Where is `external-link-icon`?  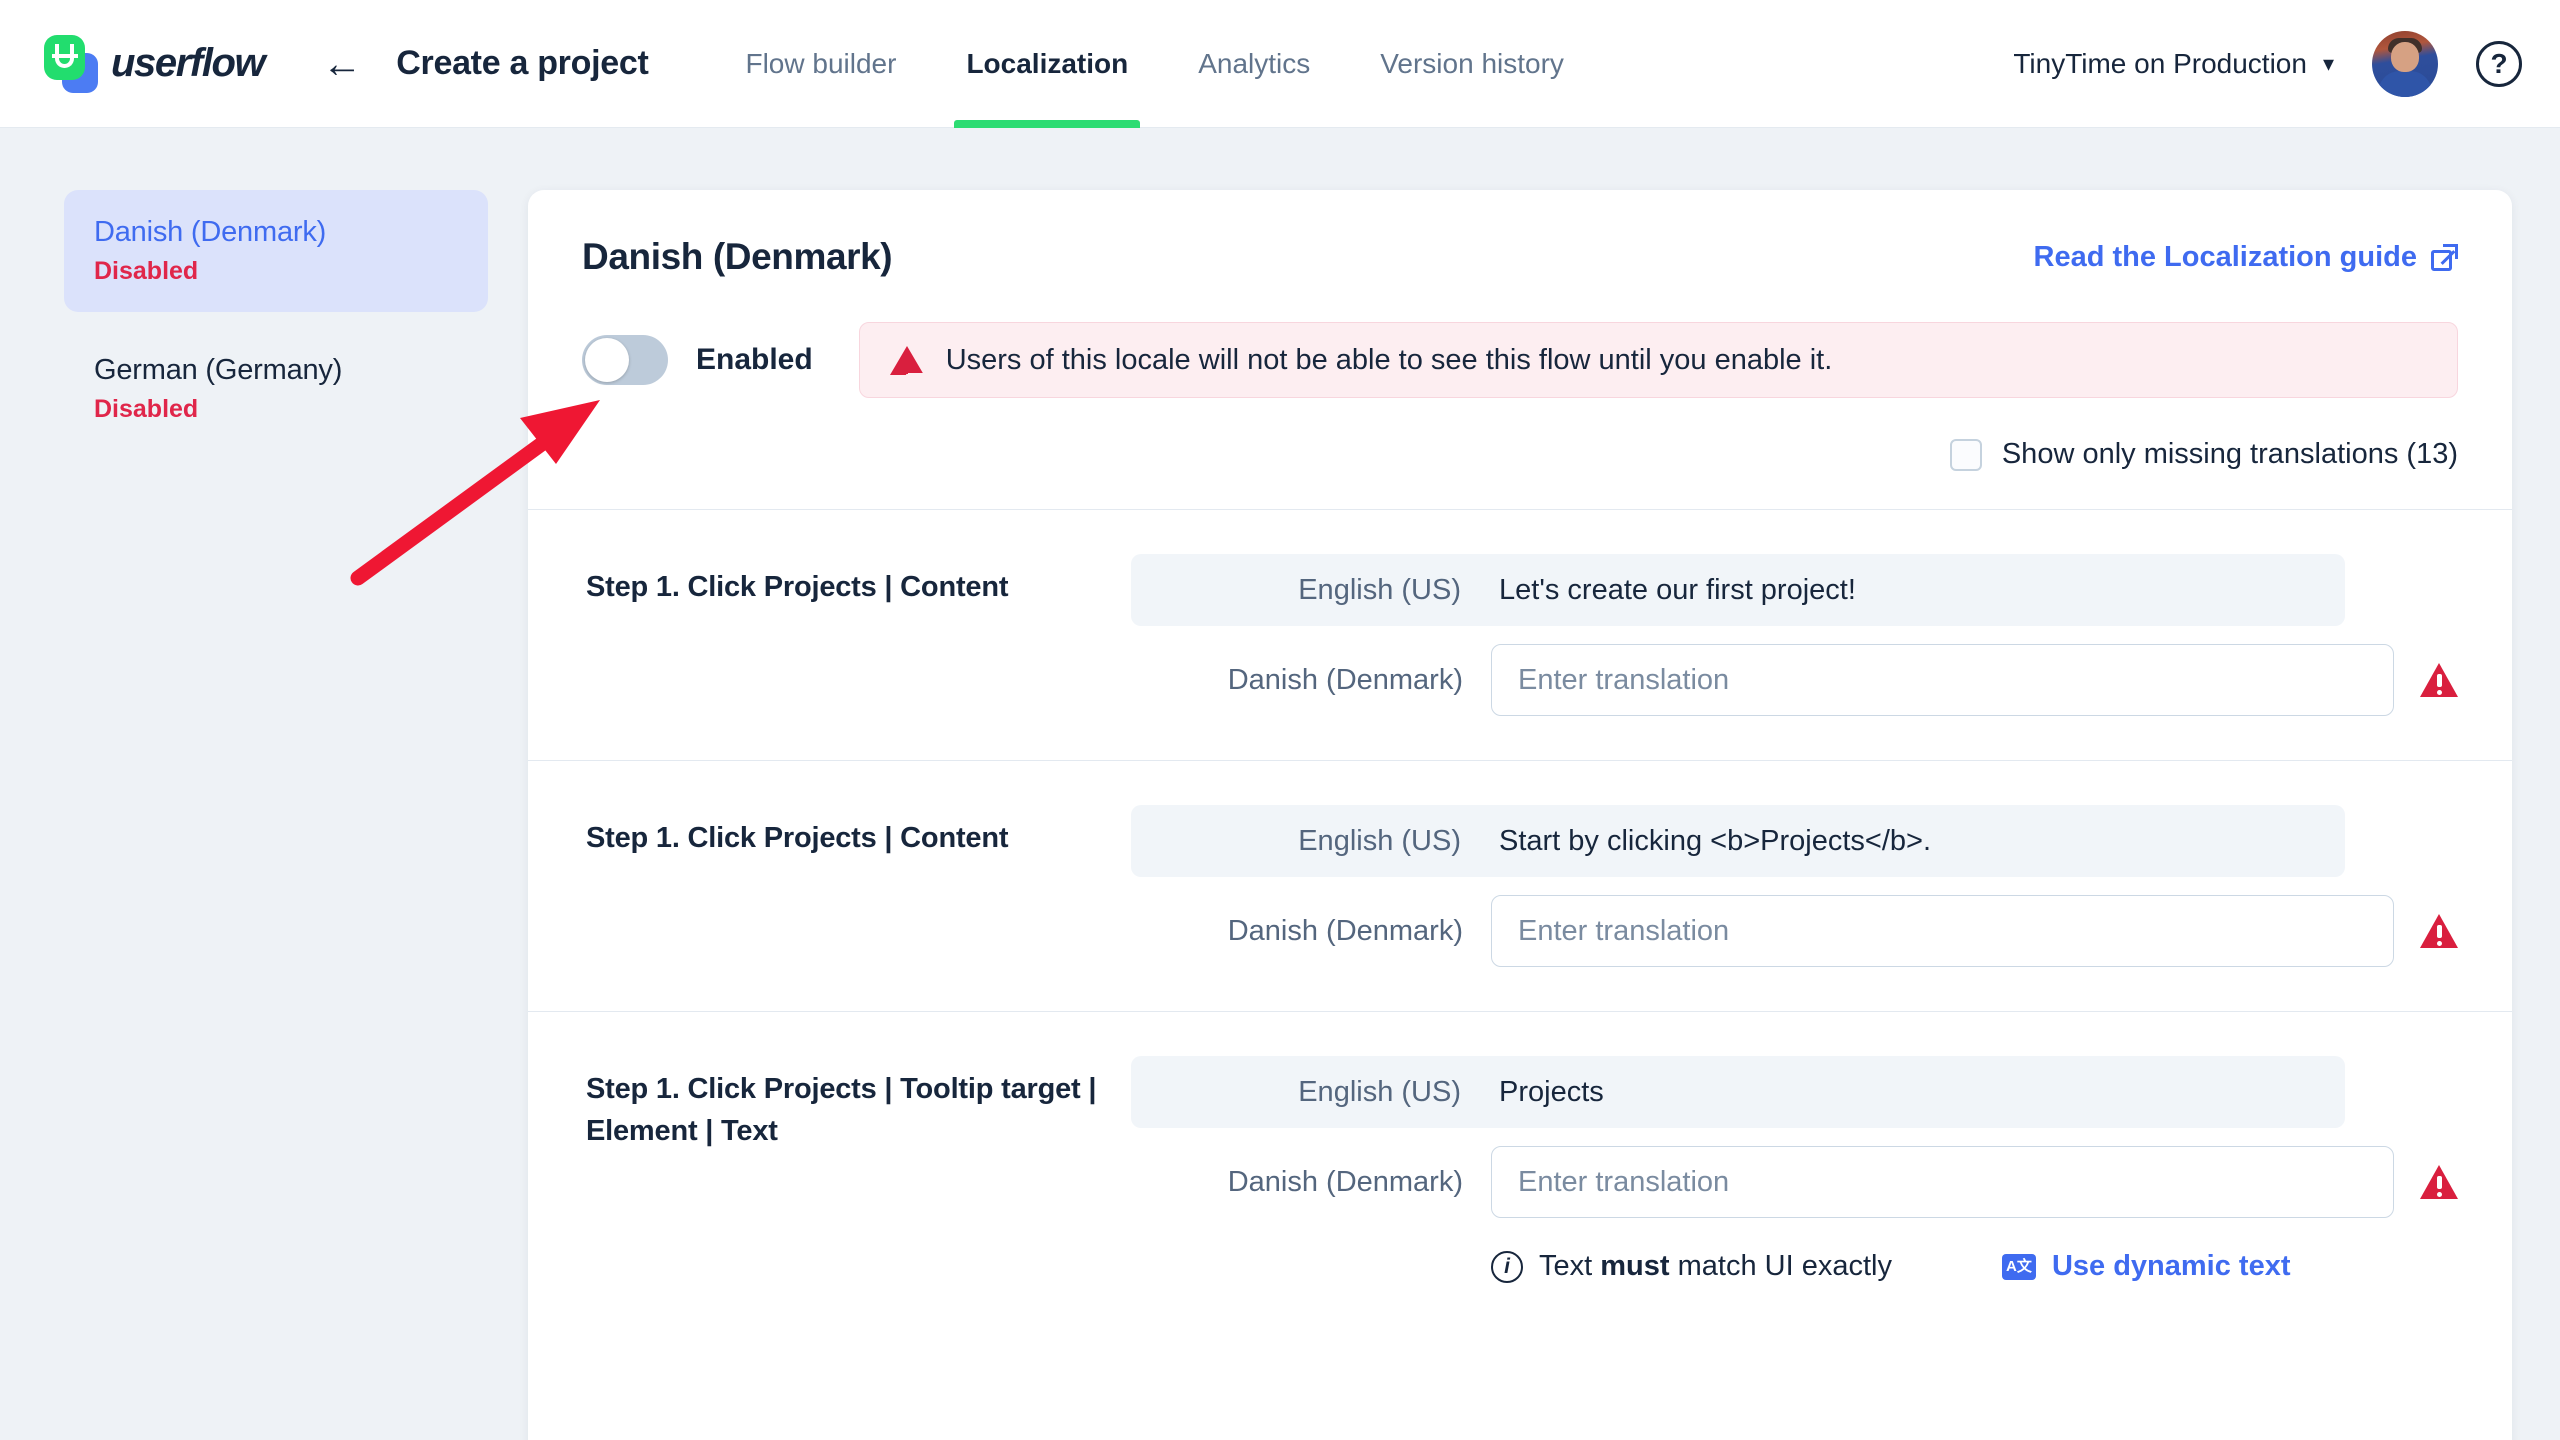 external-link-icon is located at coordinates (2444, 257).